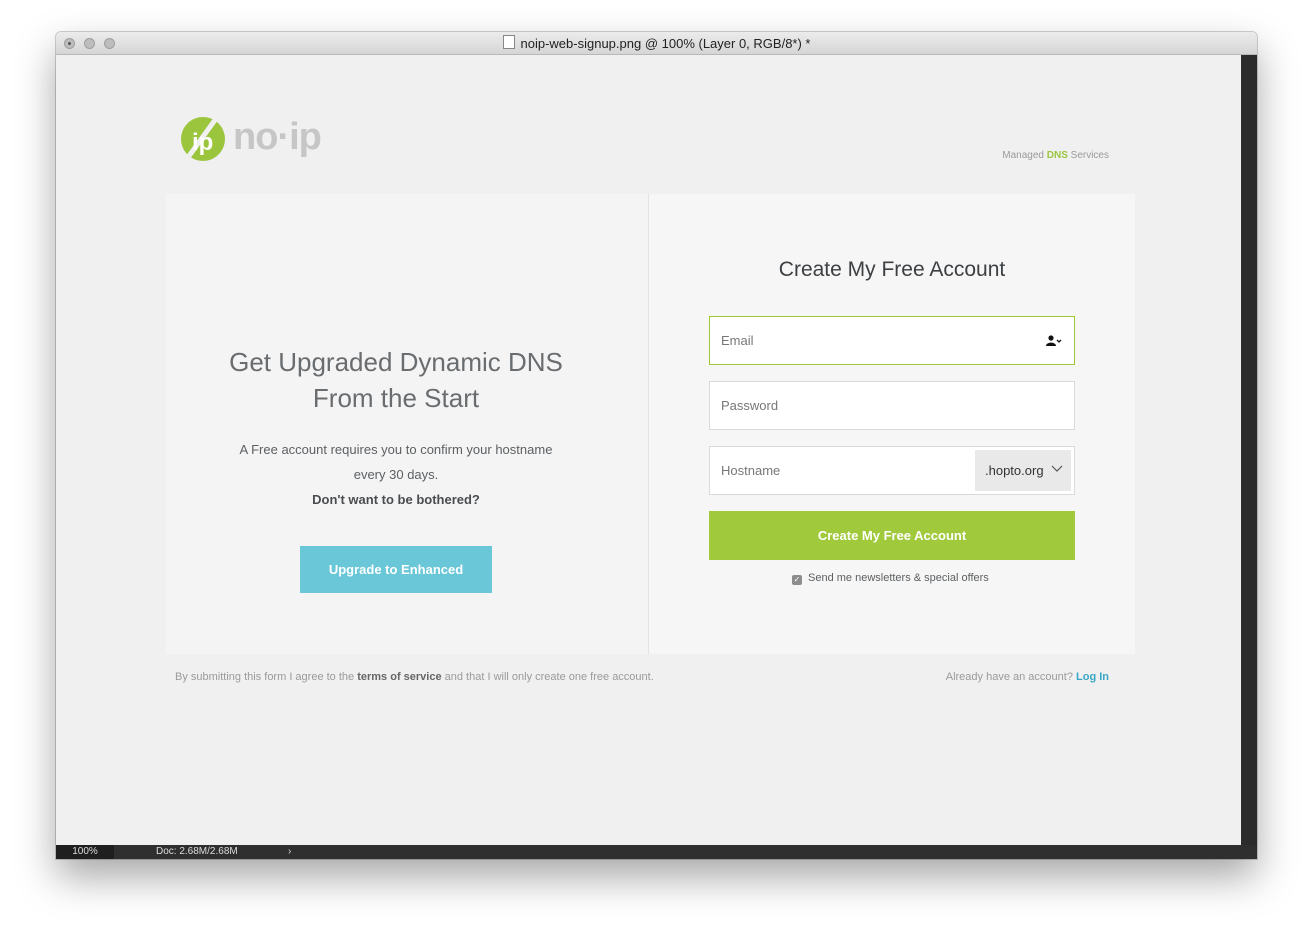 The image size is (1313, 940). What do you see at coordinates (396, 380) in the screenshot?
I see `upgrade-heading: Get Upgraded Dynamic DNS From the Start` at bounding box center [396, 380].